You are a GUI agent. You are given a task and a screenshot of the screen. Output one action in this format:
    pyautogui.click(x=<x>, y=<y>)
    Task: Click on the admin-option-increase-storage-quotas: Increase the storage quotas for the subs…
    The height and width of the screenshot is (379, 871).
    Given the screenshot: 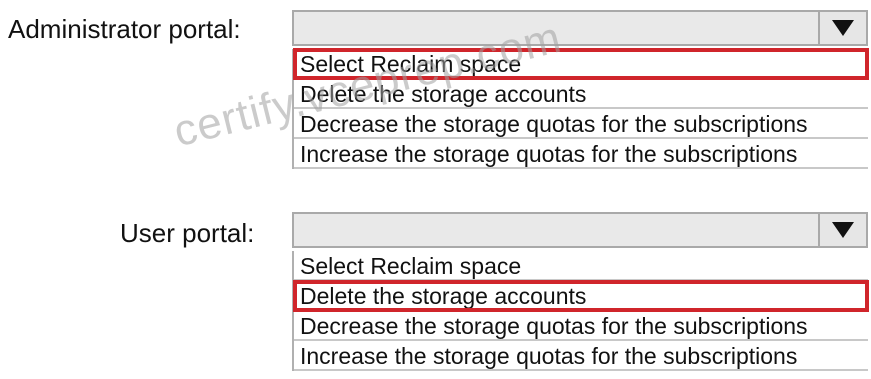 What is the action you would take?
    pyautogui.click(x=581, y=154)
    